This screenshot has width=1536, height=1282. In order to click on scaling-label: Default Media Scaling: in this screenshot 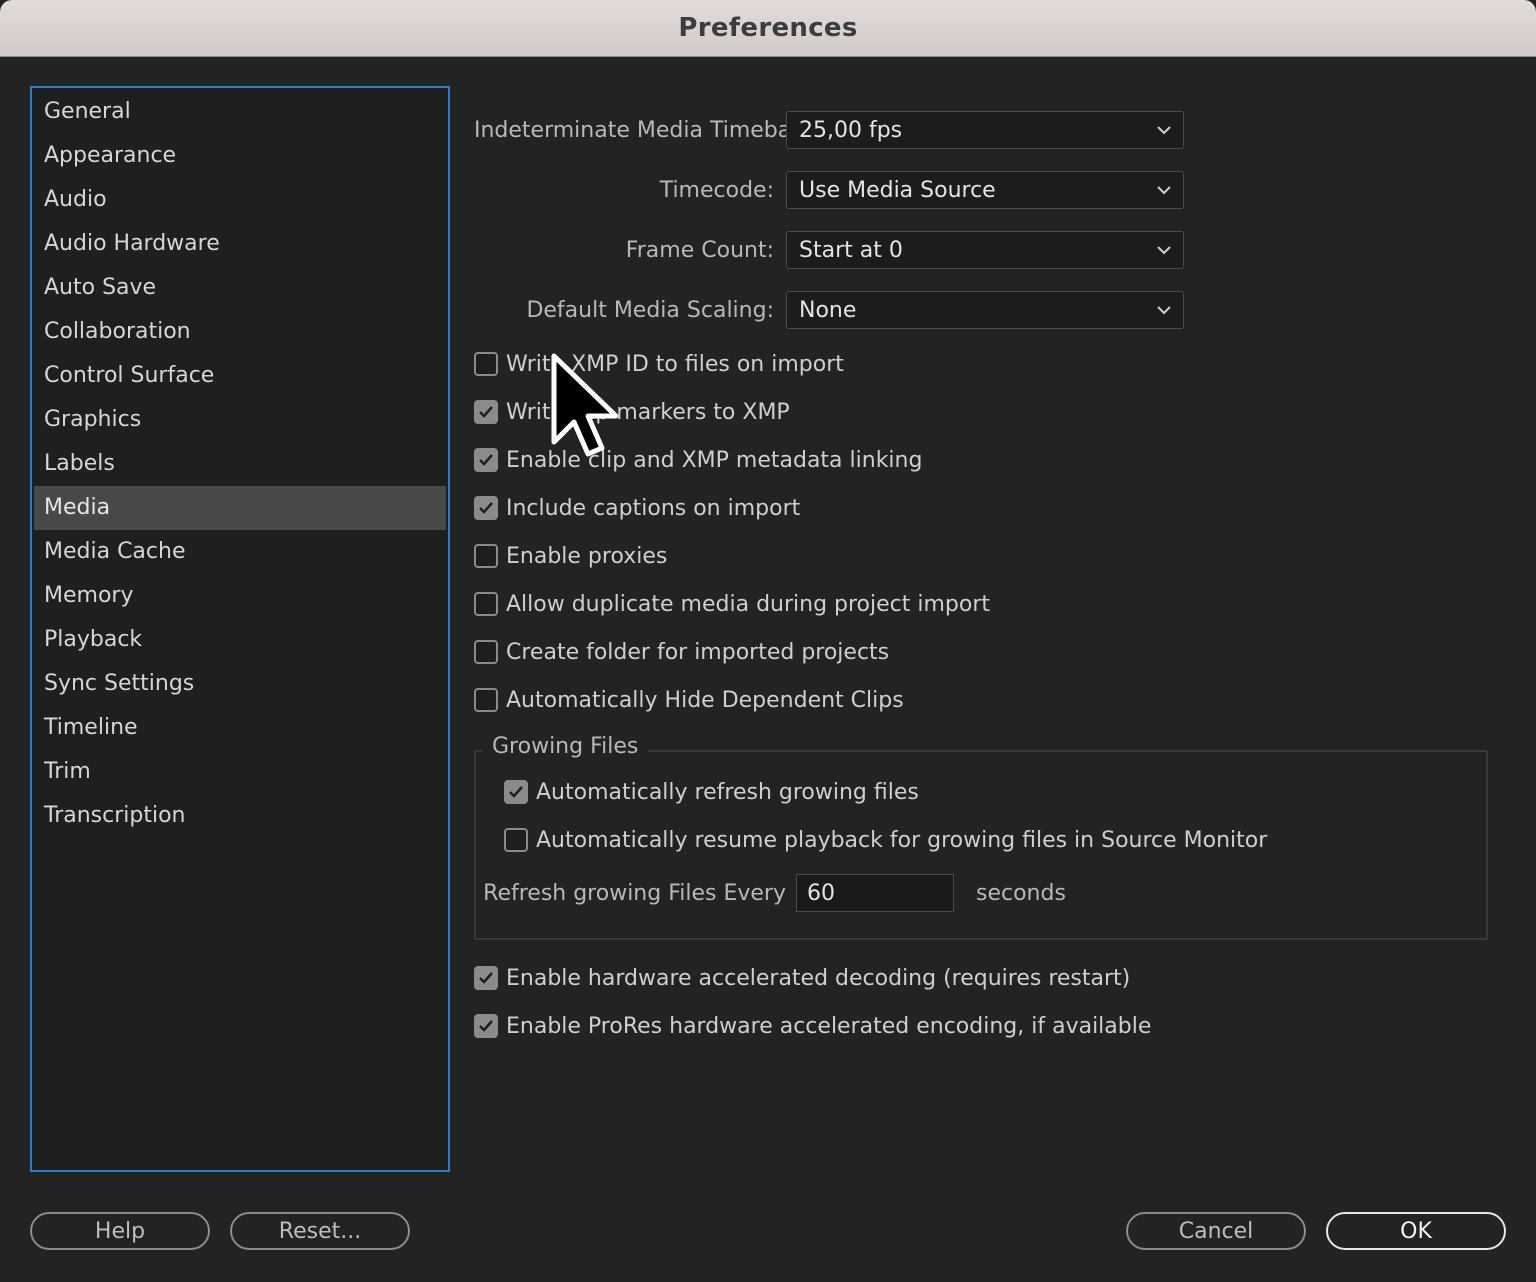, I will do `click(650, 310)`.